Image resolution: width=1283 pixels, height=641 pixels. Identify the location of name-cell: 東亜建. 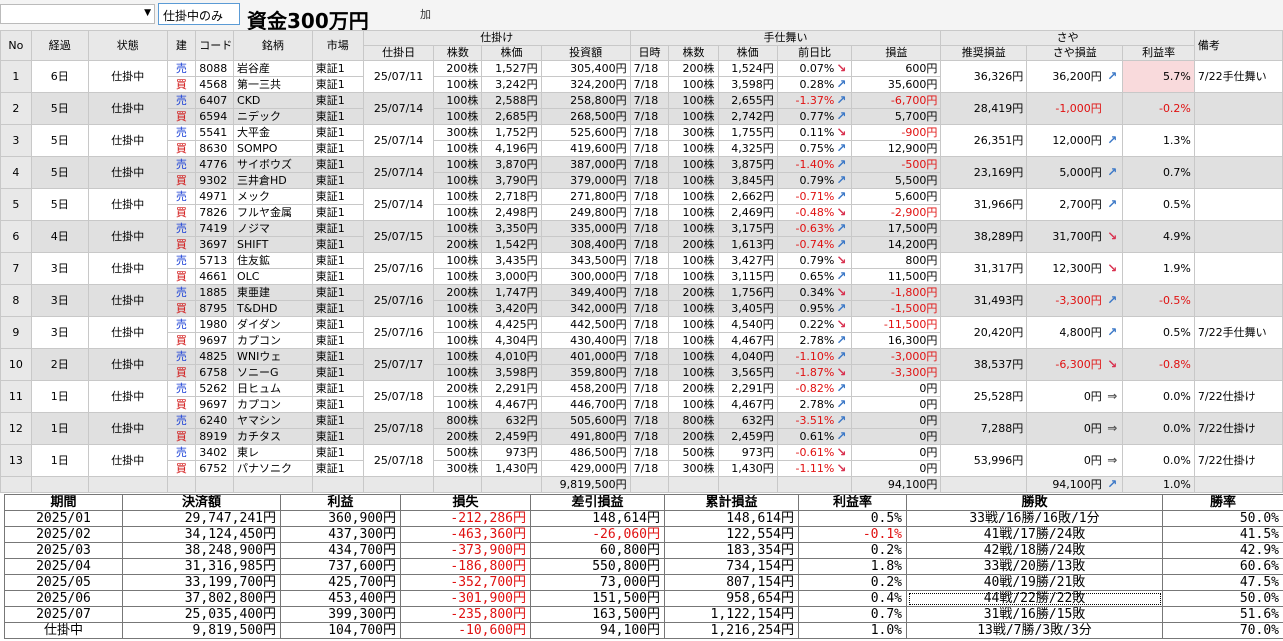
(273, 292).